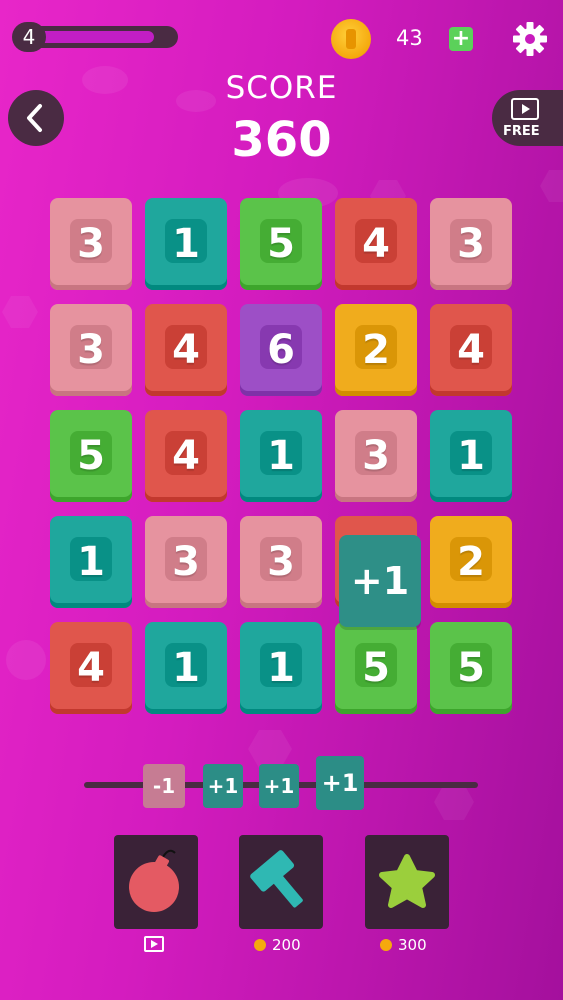  Describe the element at coordinates (154, 944) in the screenshot. I see `video-icon` at that location.